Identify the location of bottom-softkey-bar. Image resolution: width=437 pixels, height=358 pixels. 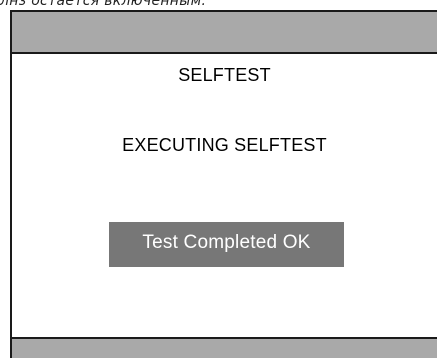
(224, 347).